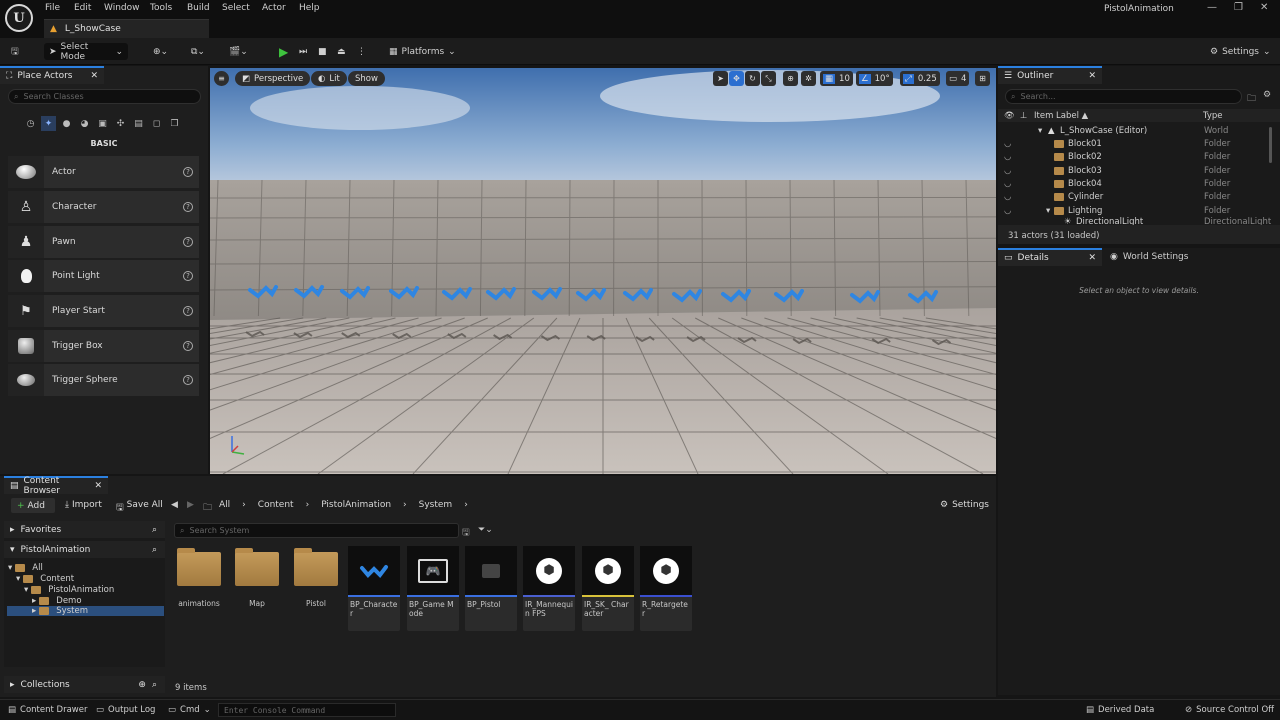 This screenshot has height=720, width=1280. What do you see at coordinates (836, 78) in the screenshot?
I see `grid-snap-button: ▦ 10` at bounding box center [836, 78].